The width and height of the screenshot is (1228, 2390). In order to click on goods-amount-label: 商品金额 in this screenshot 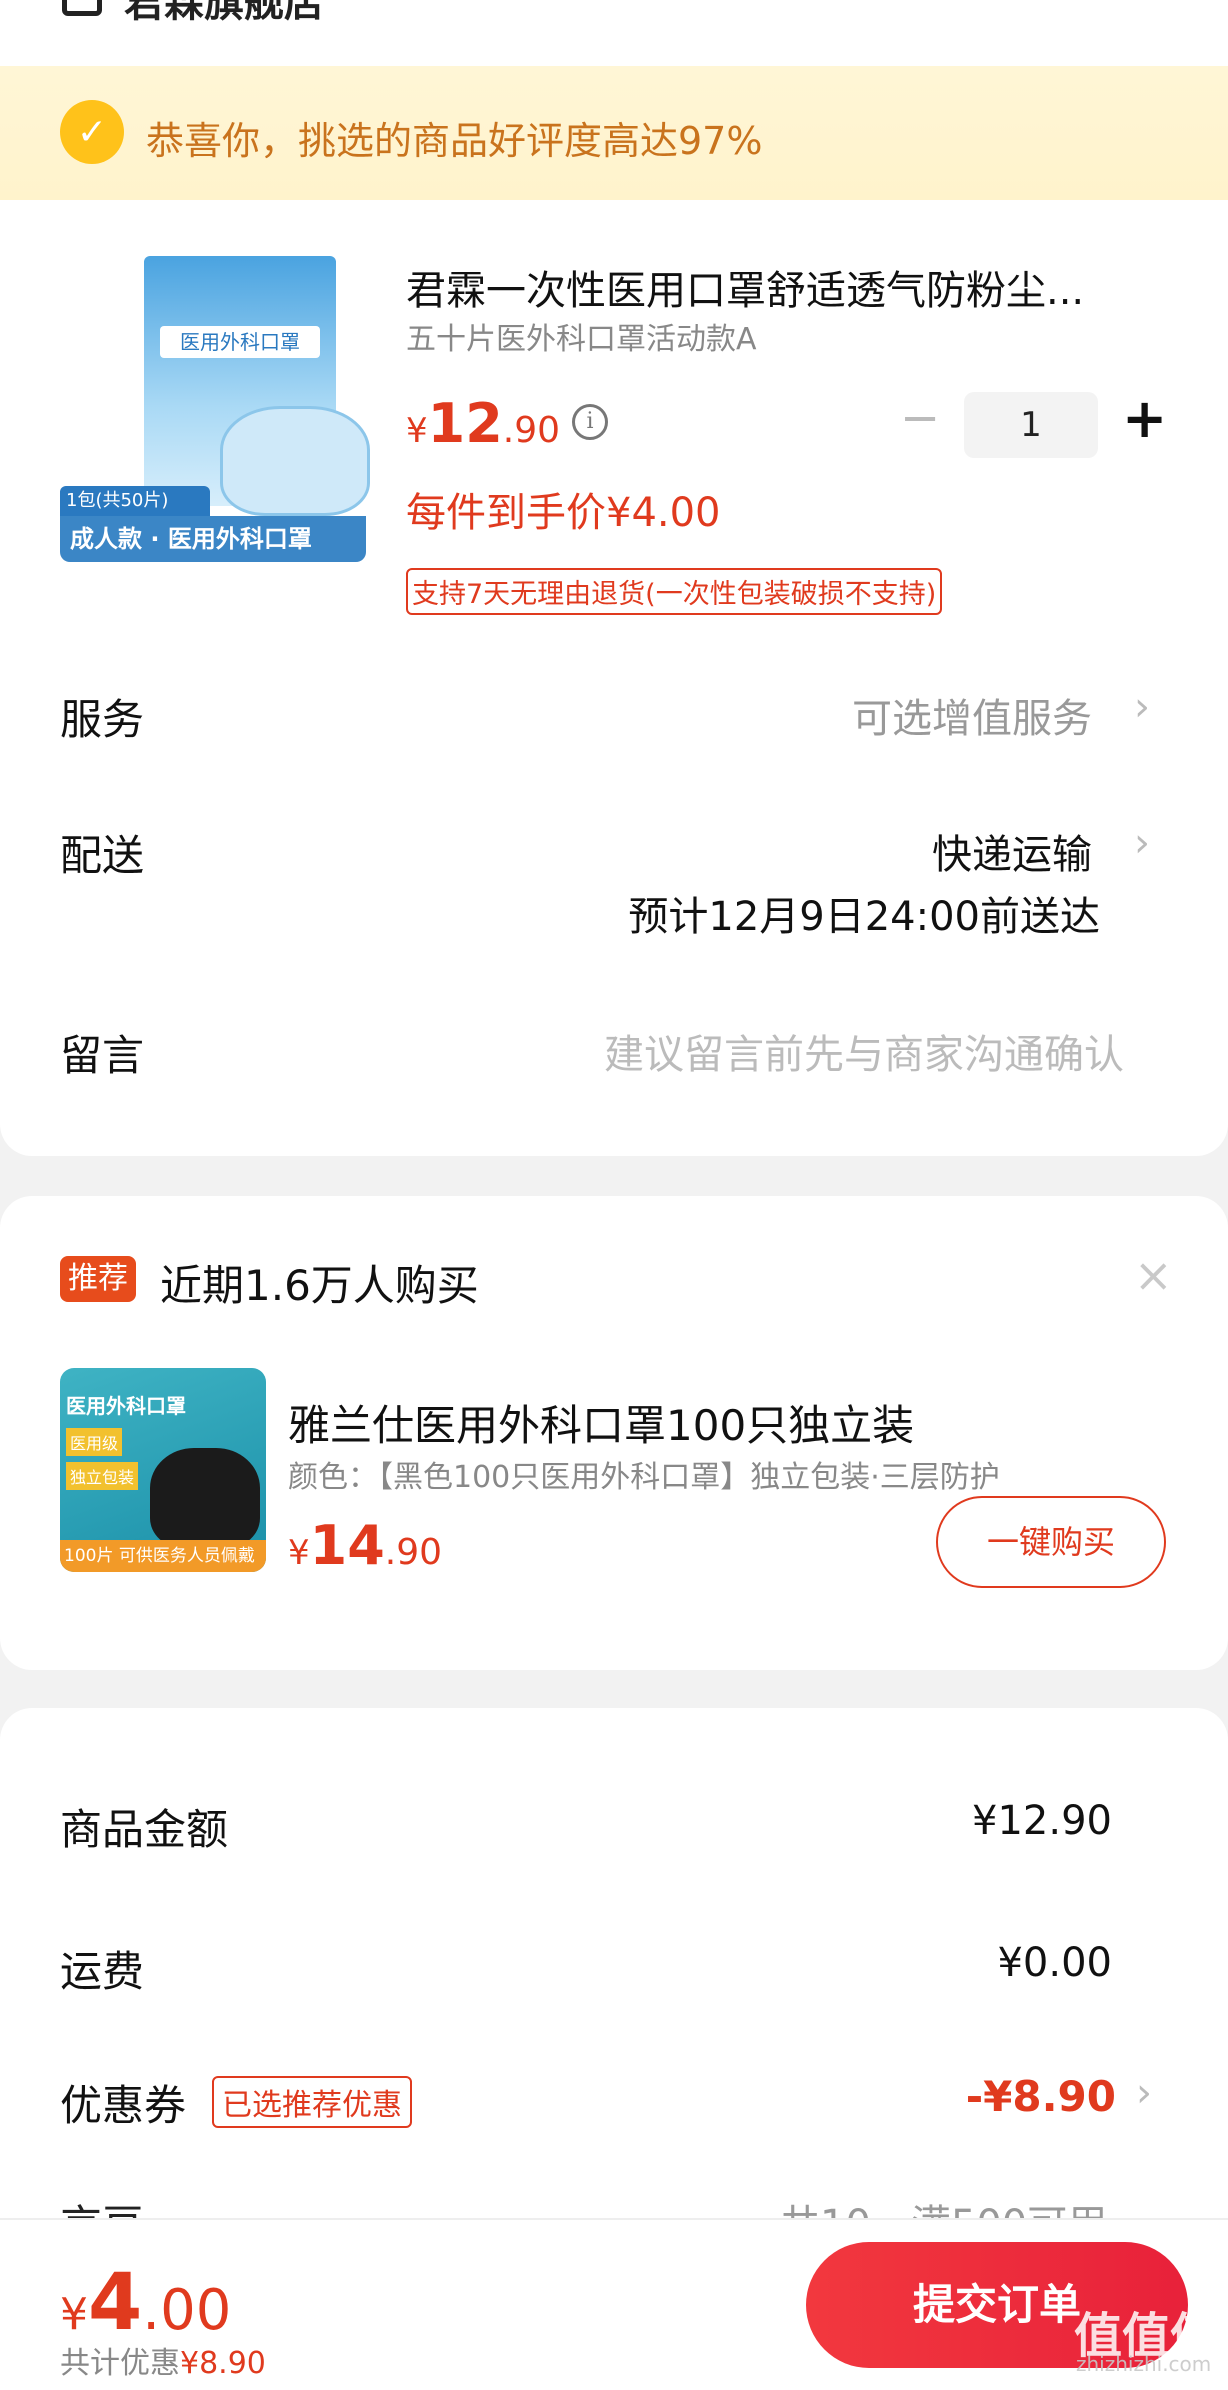, I will do `click(144, 1829)`.